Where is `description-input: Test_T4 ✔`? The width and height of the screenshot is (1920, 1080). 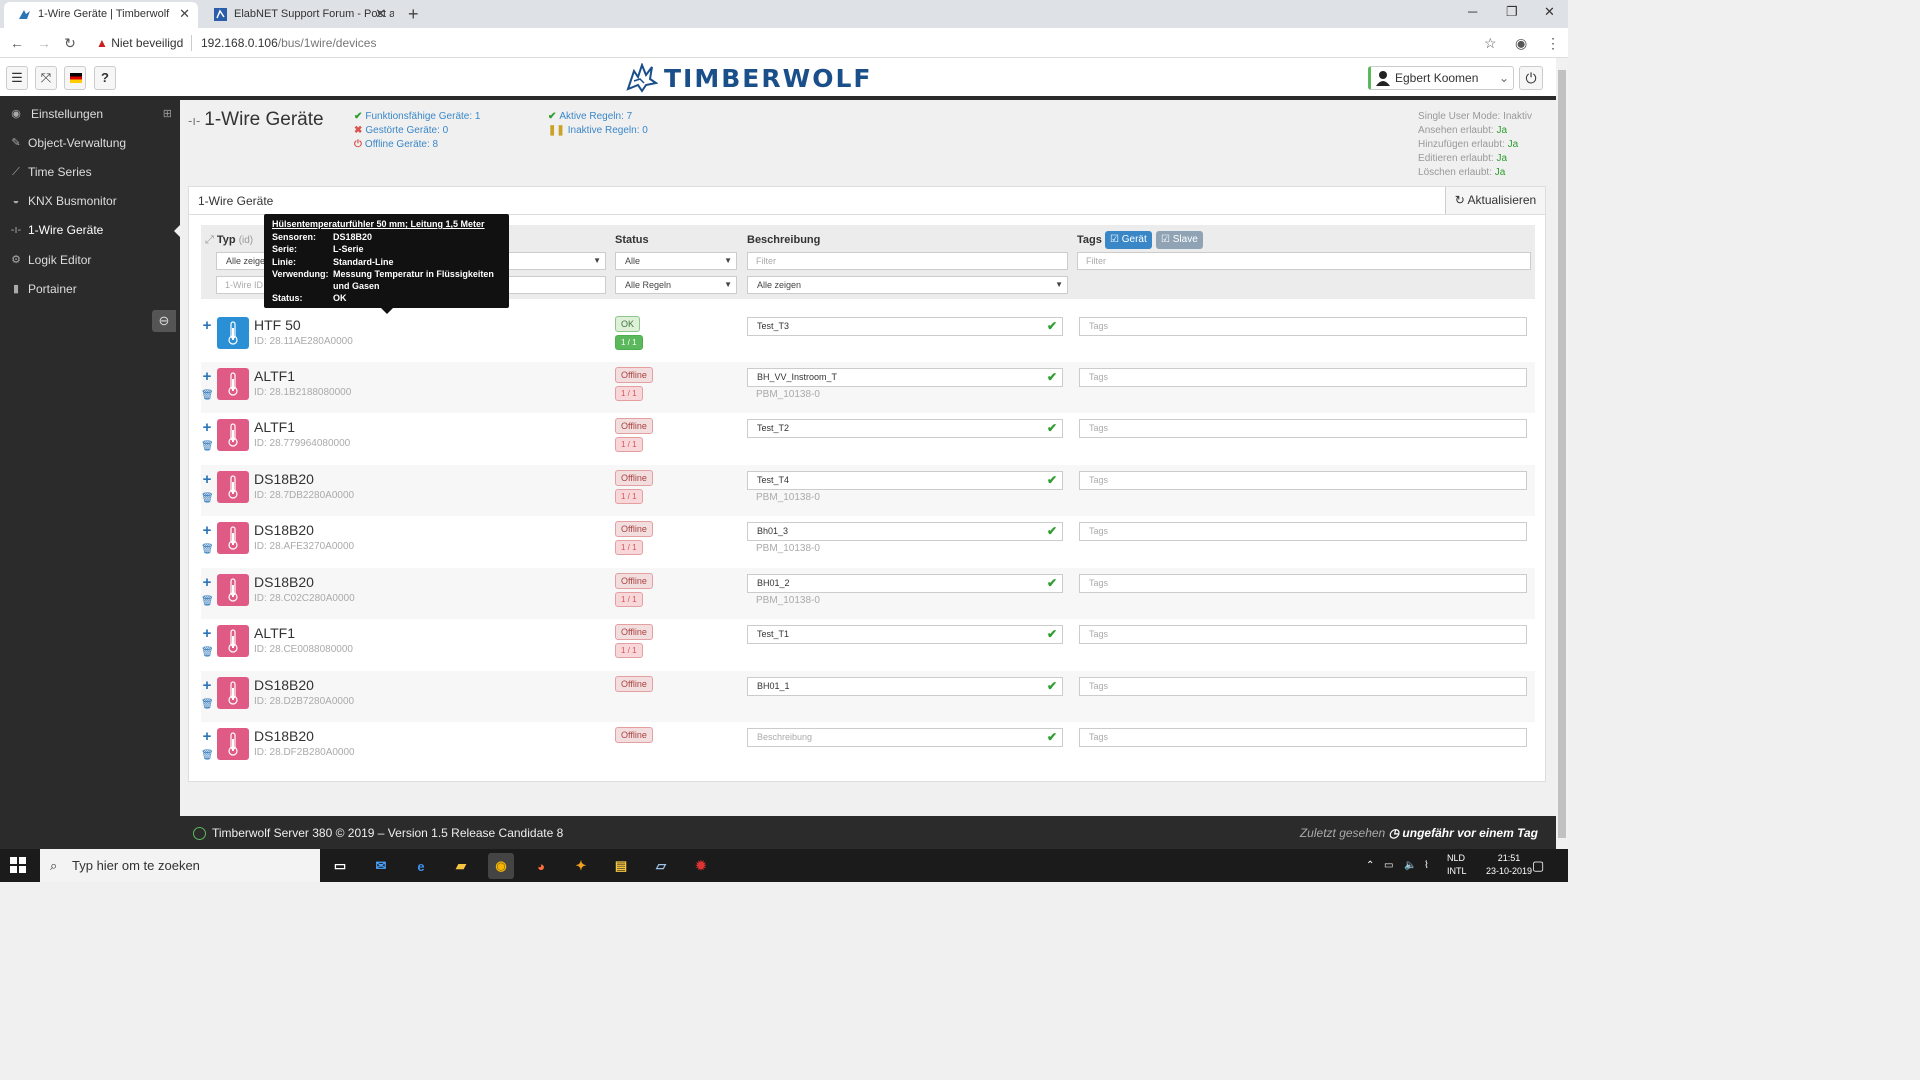
description-input: Test_T4 ✔ is located at coordinates (905, 480).